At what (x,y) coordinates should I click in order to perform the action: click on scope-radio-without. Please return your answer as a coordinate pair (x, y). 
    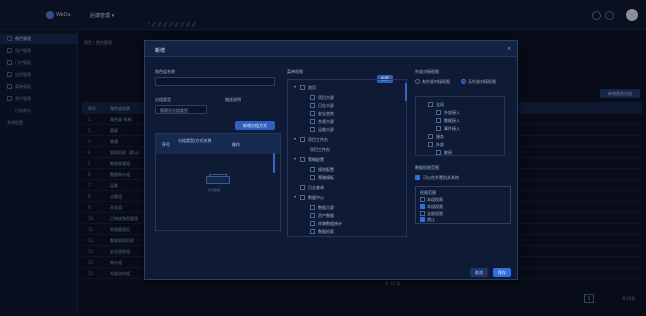
    Looking at the image, I should click on (463, 81).